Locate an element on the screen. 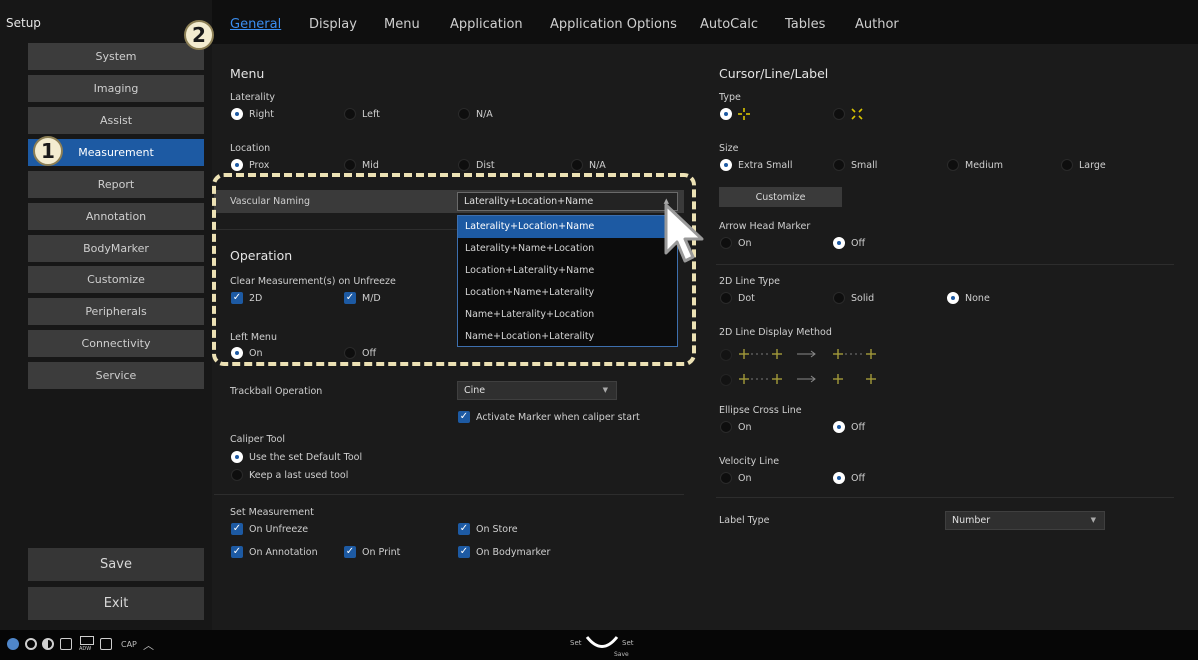 This screenshot has height=660, width=1198. location-dist-radio is located at coordinates (464, 165).